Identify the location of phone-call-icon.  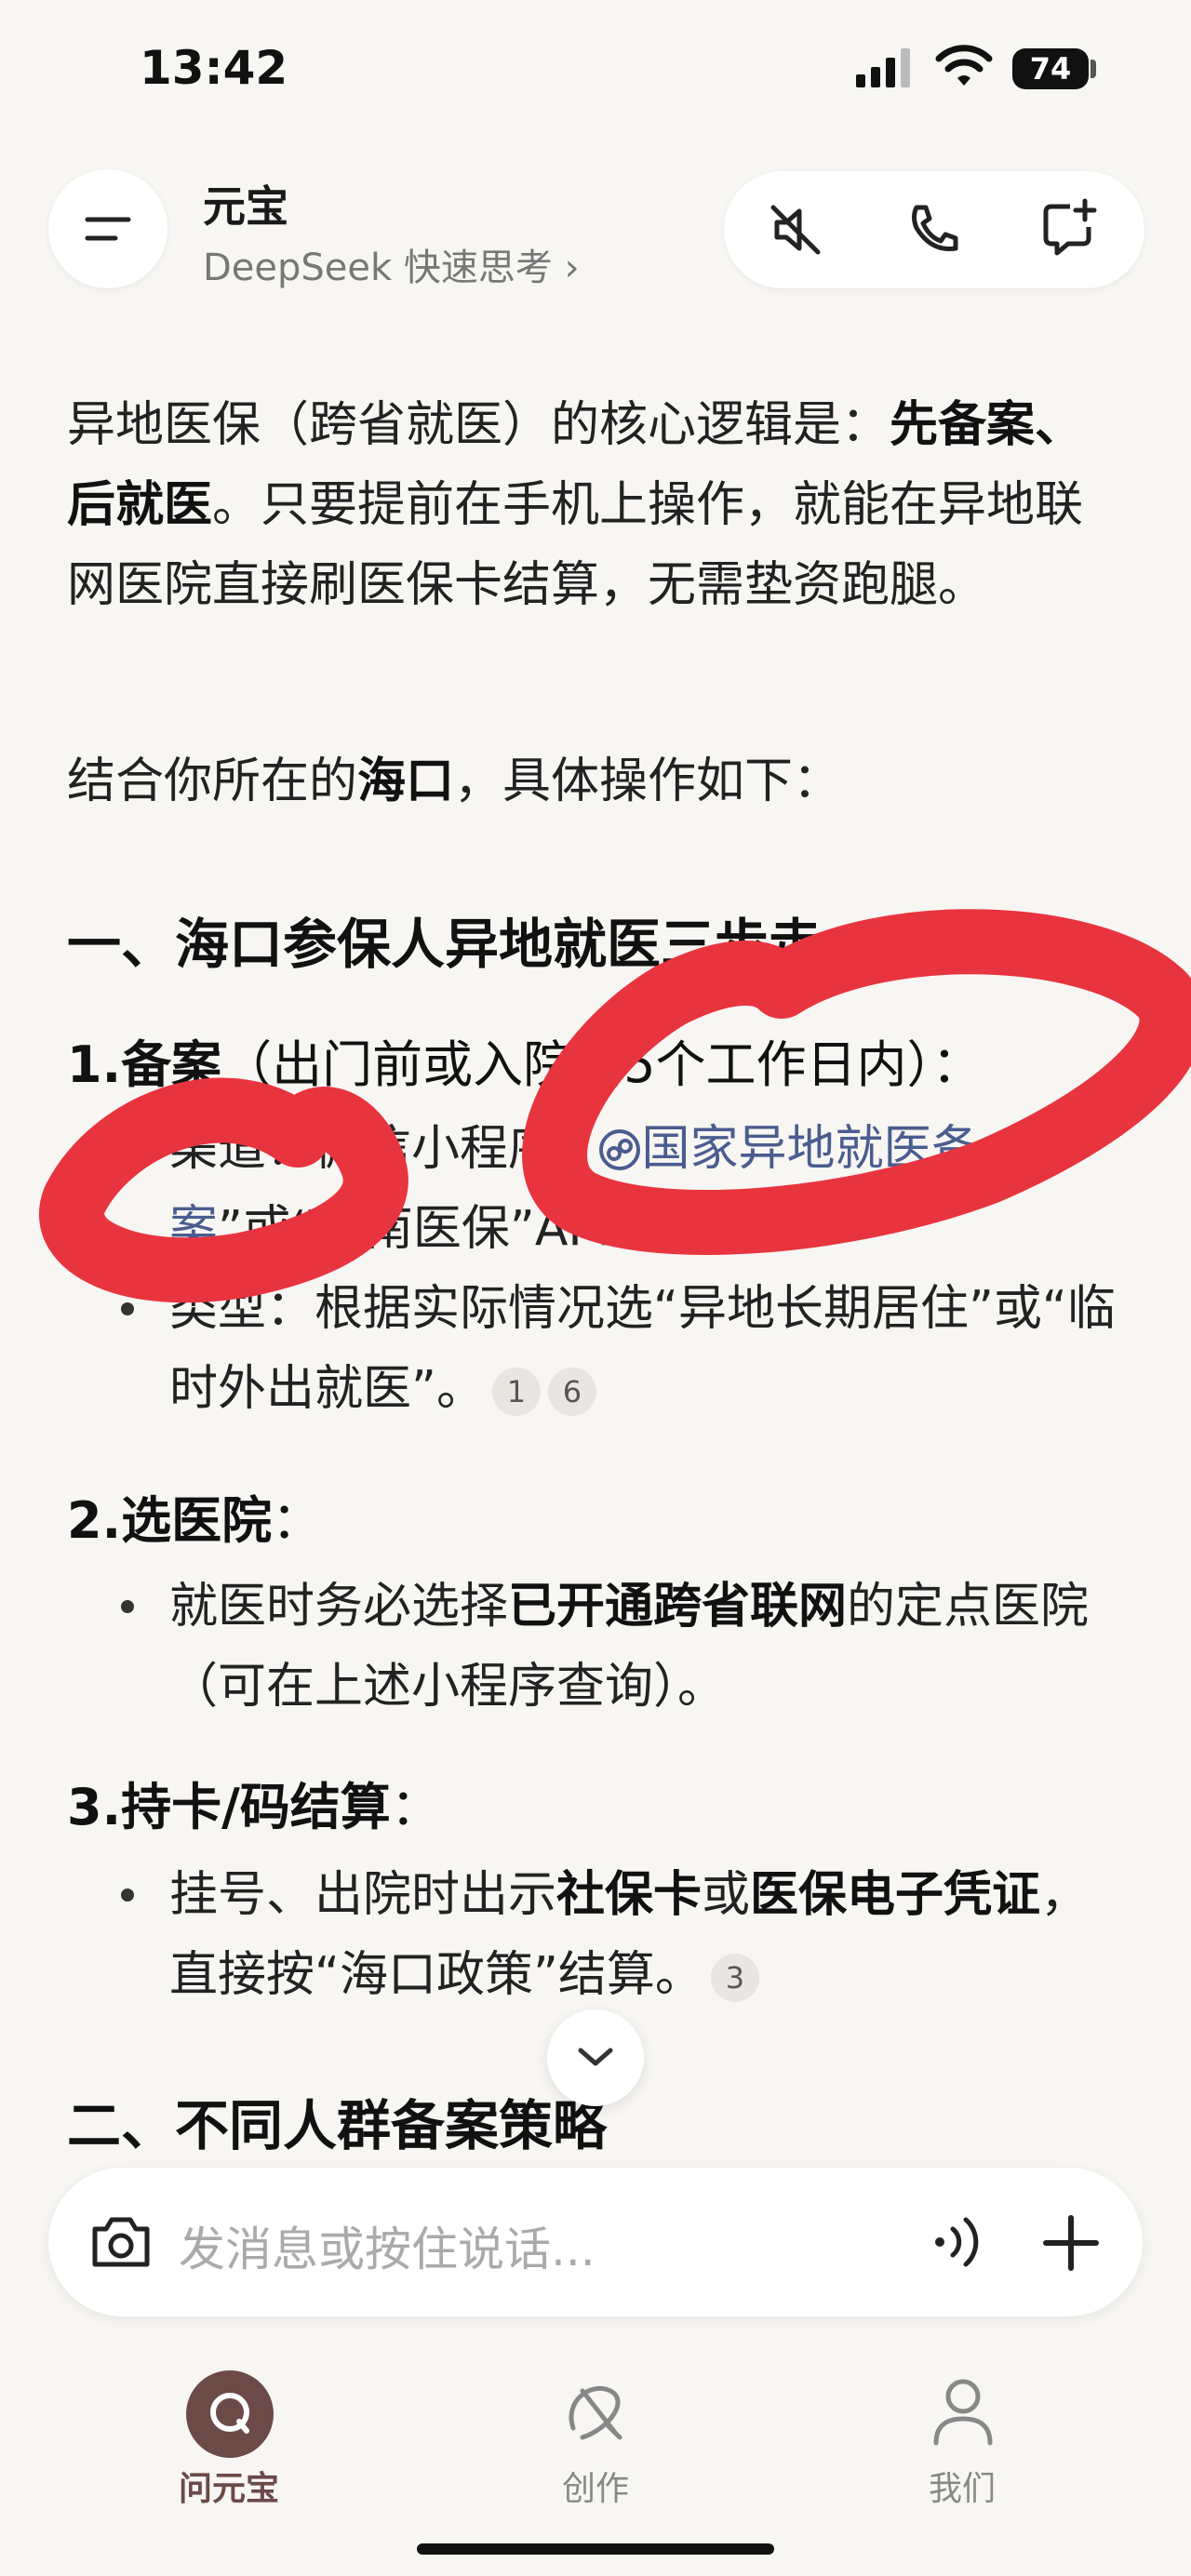
(933, 229).